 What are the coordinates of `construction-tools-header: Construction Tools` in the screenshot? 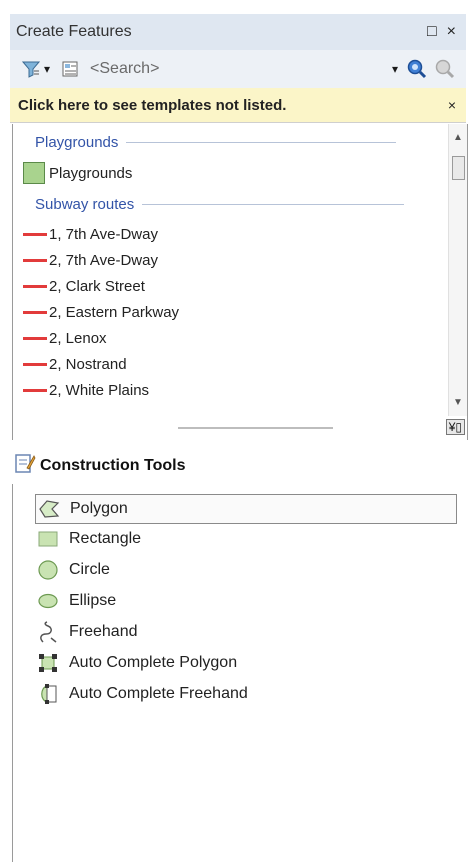 It's located at (99, 465).